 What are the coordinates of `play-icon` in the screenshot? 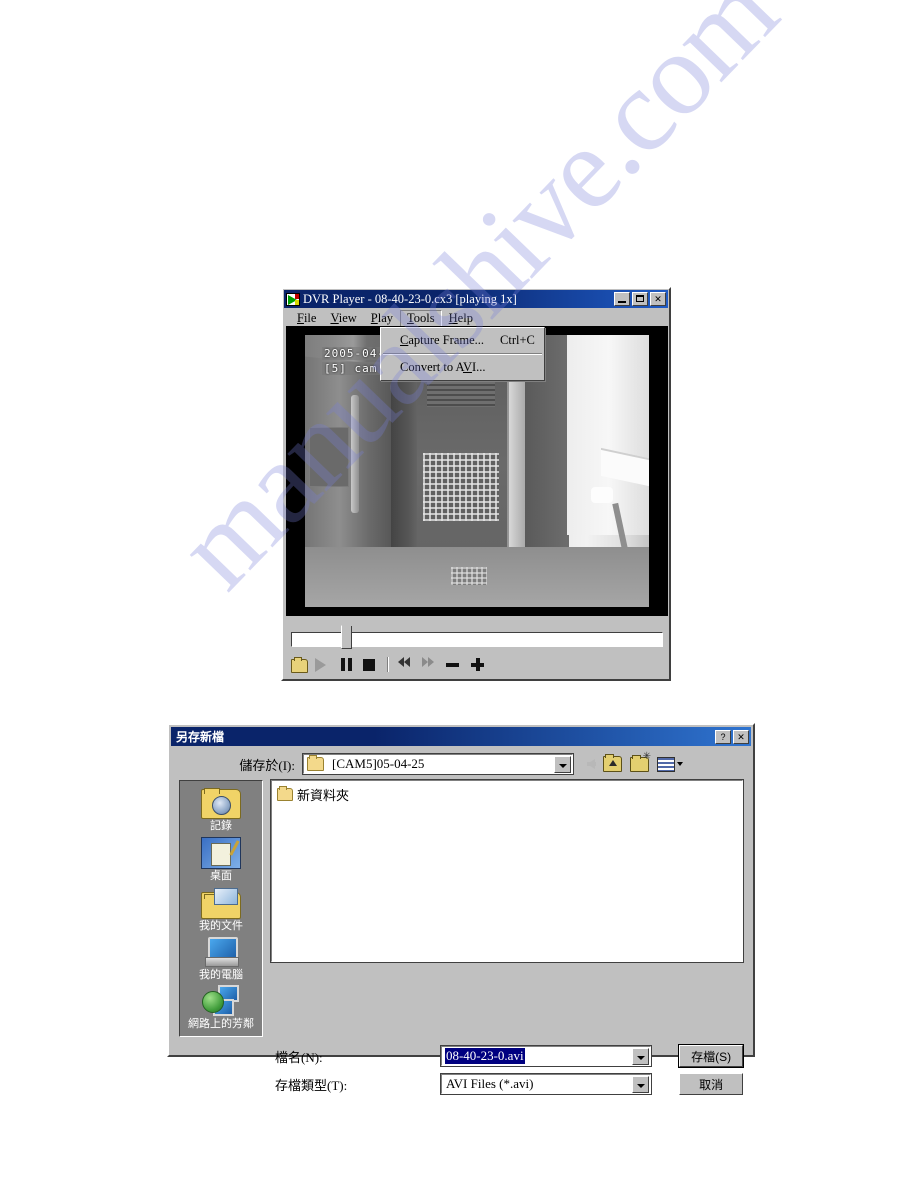 It's located at (320, 665).